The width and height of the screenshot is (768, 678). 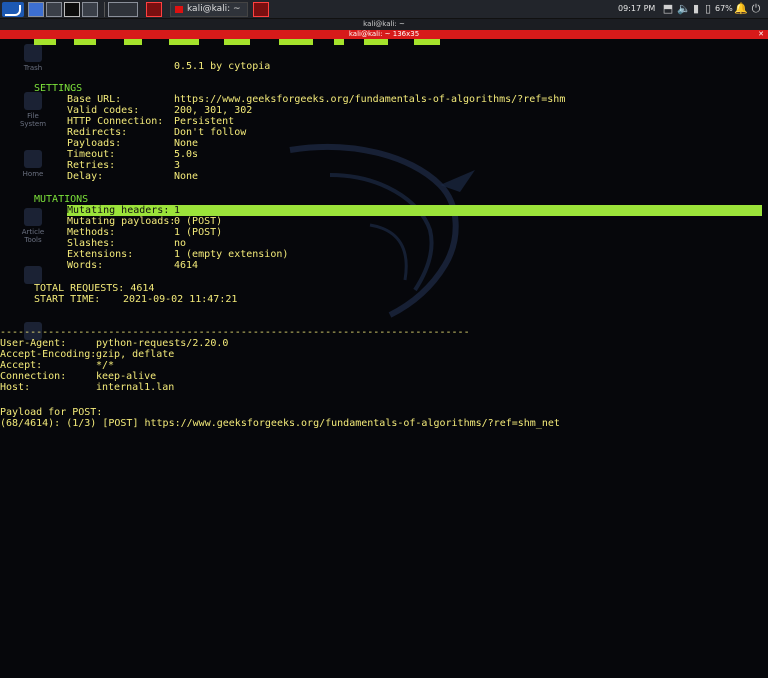 I want to click on taskbar-window-terminal: kali@kali: ~, so click(x=209, y=9).